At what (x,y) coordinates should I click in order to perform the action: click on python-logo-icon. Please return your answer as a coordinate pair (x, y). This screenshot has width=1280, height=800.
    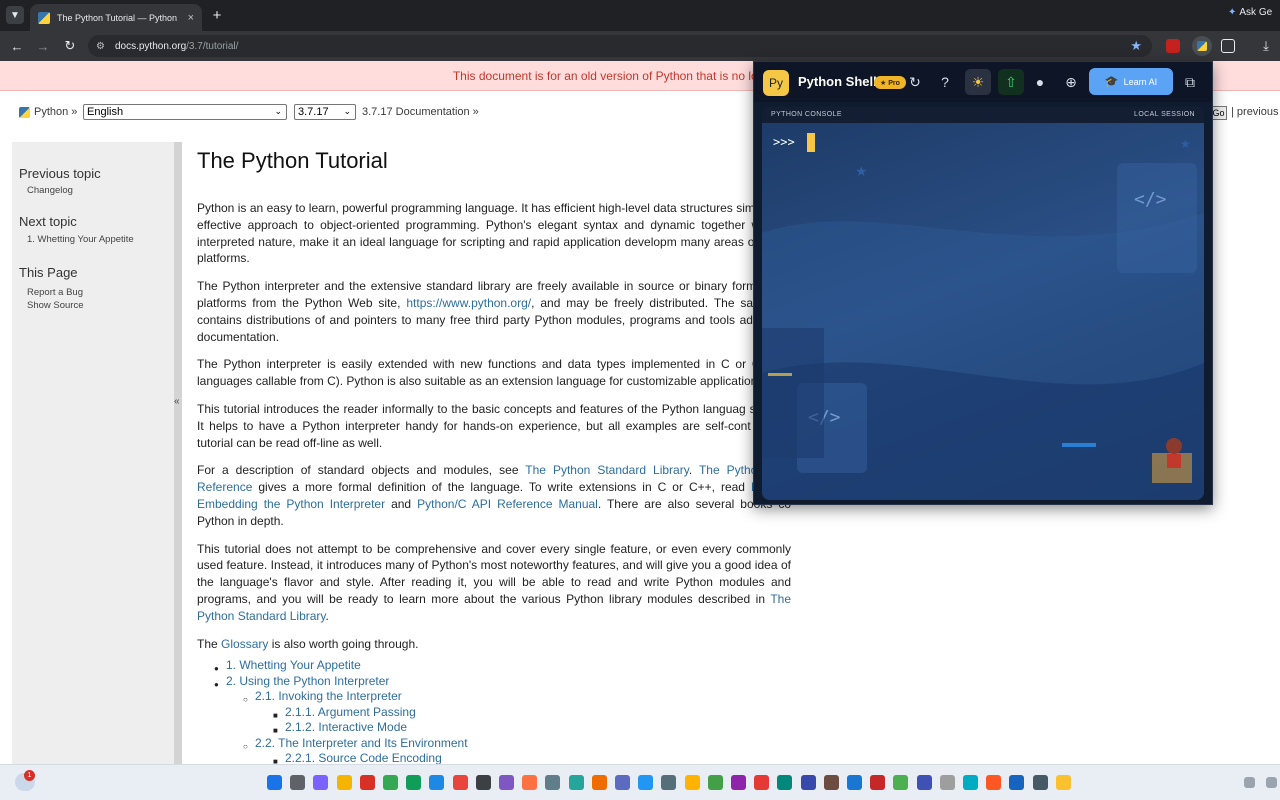
    Looking at the image, I should click on (1202, 46).